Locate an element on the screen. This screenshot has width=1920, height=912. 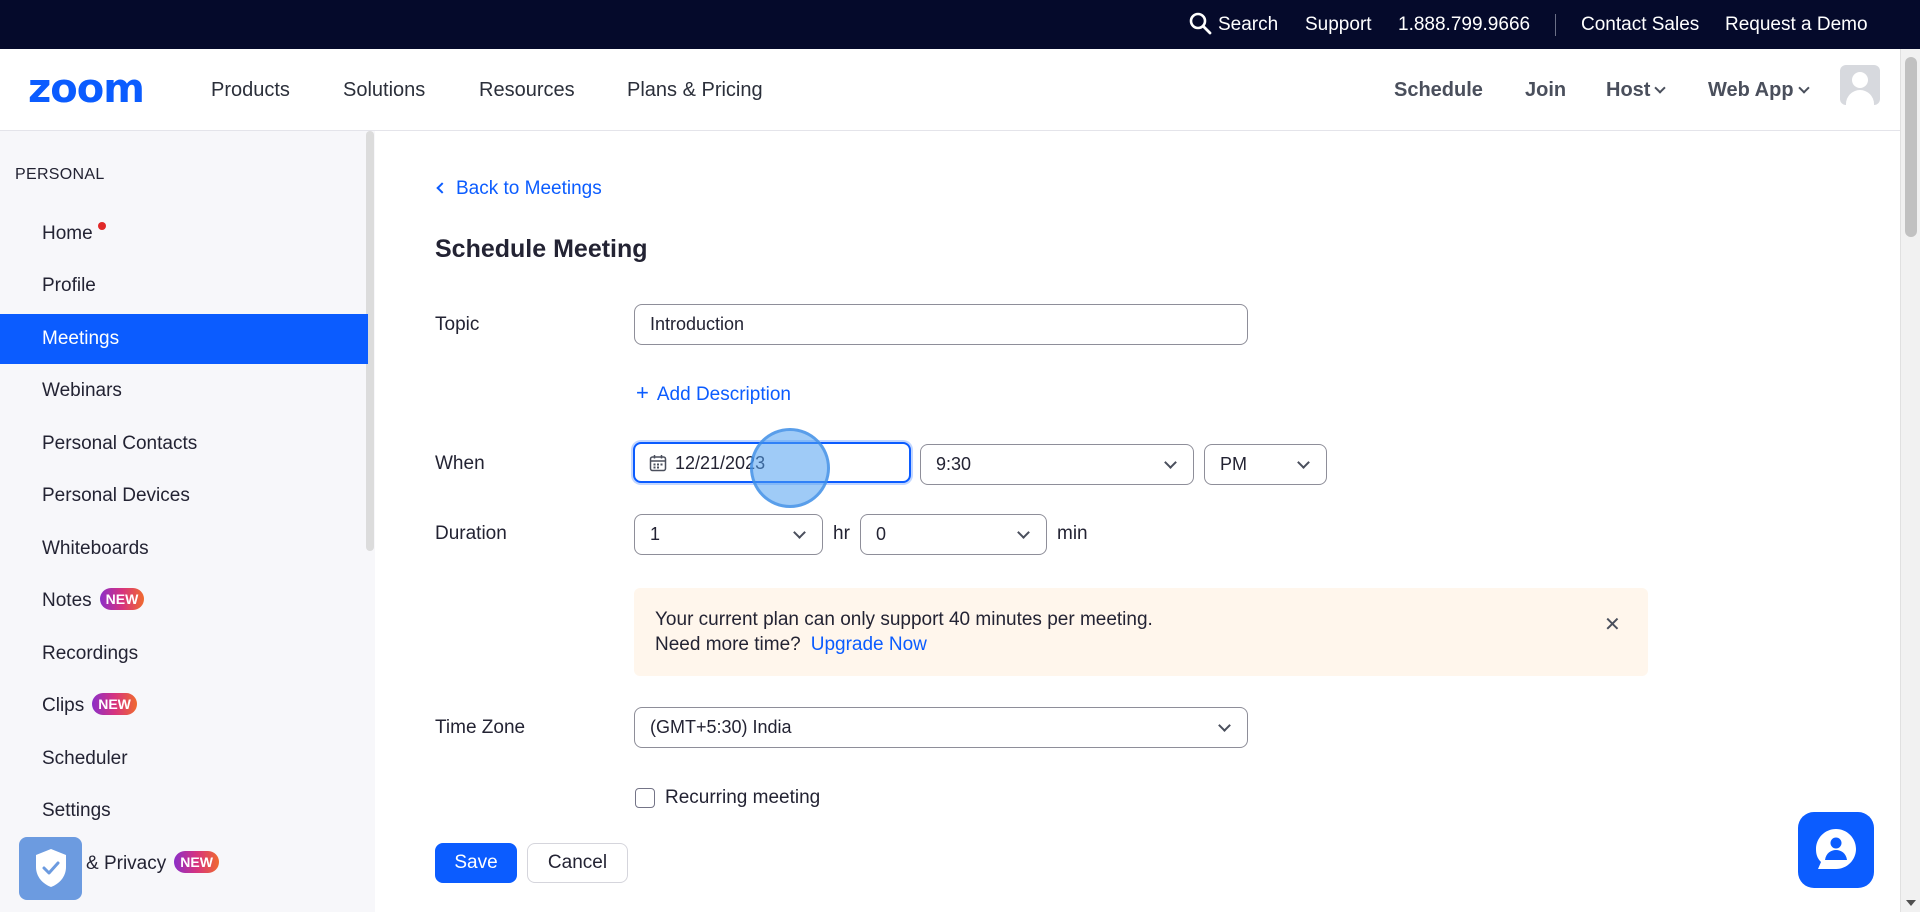
chat-bot-icon is located at coordinates (1836, 849).